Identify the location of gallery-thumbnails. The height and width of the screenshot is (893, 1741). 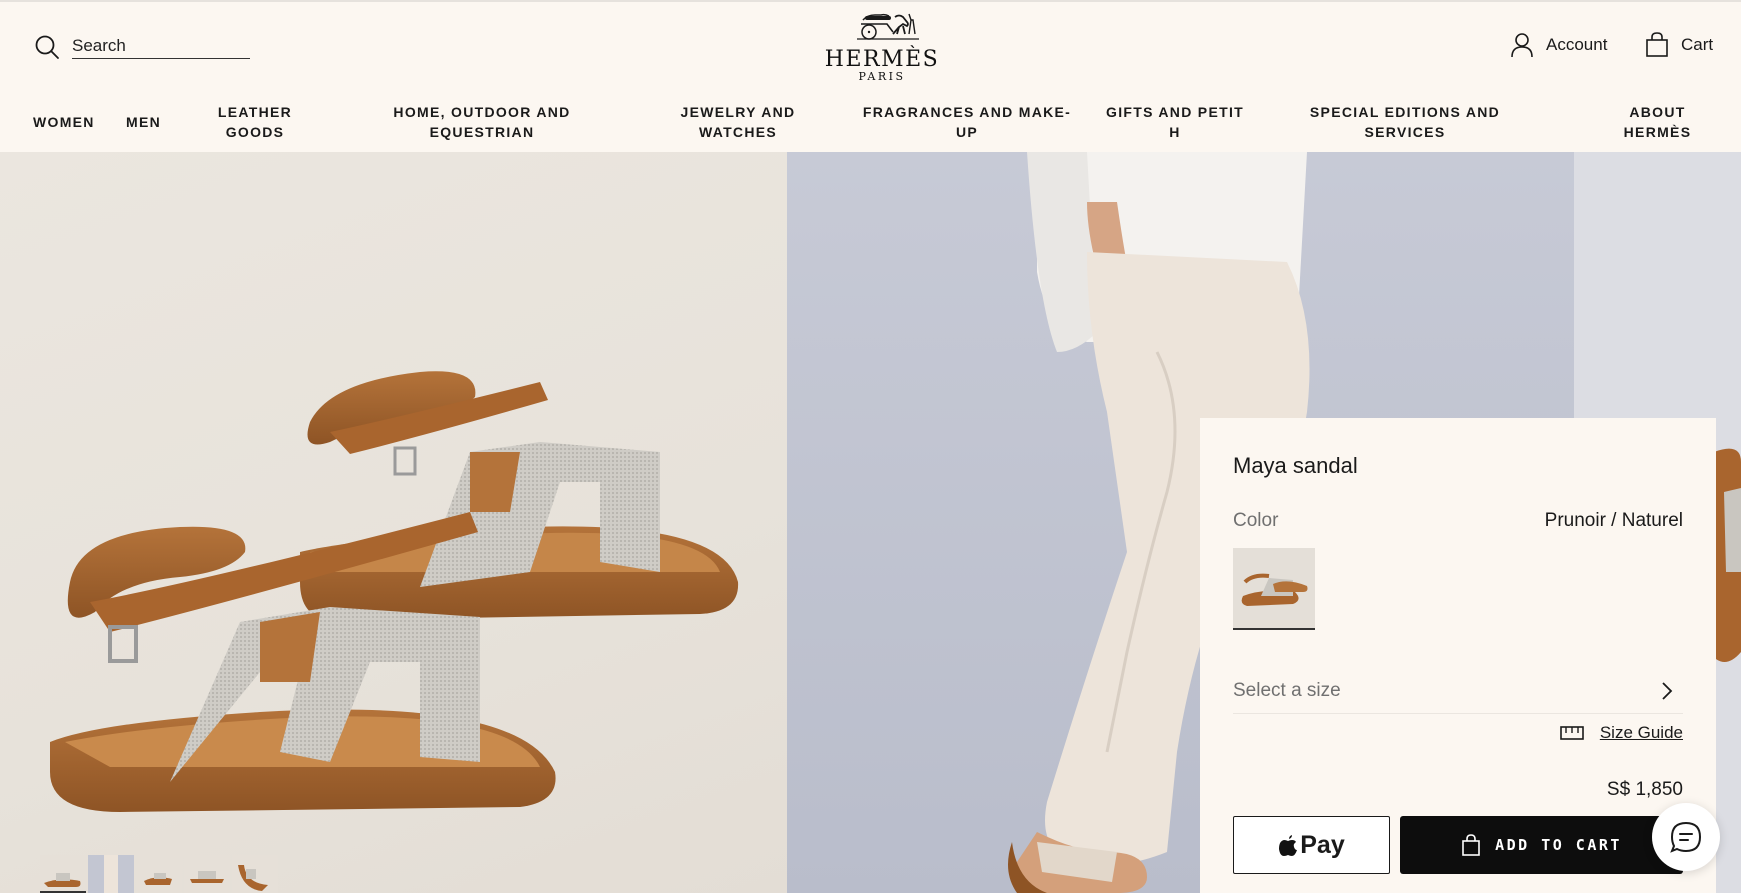
(159, 874).